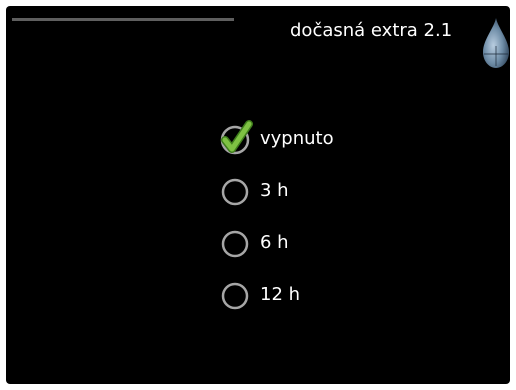 The height and width of the screenshot is (390, 516). What do you see at coordinates (306, 196) in the screenshot?
I see `option-3h: 3 h` at bounding box center [306, 196].